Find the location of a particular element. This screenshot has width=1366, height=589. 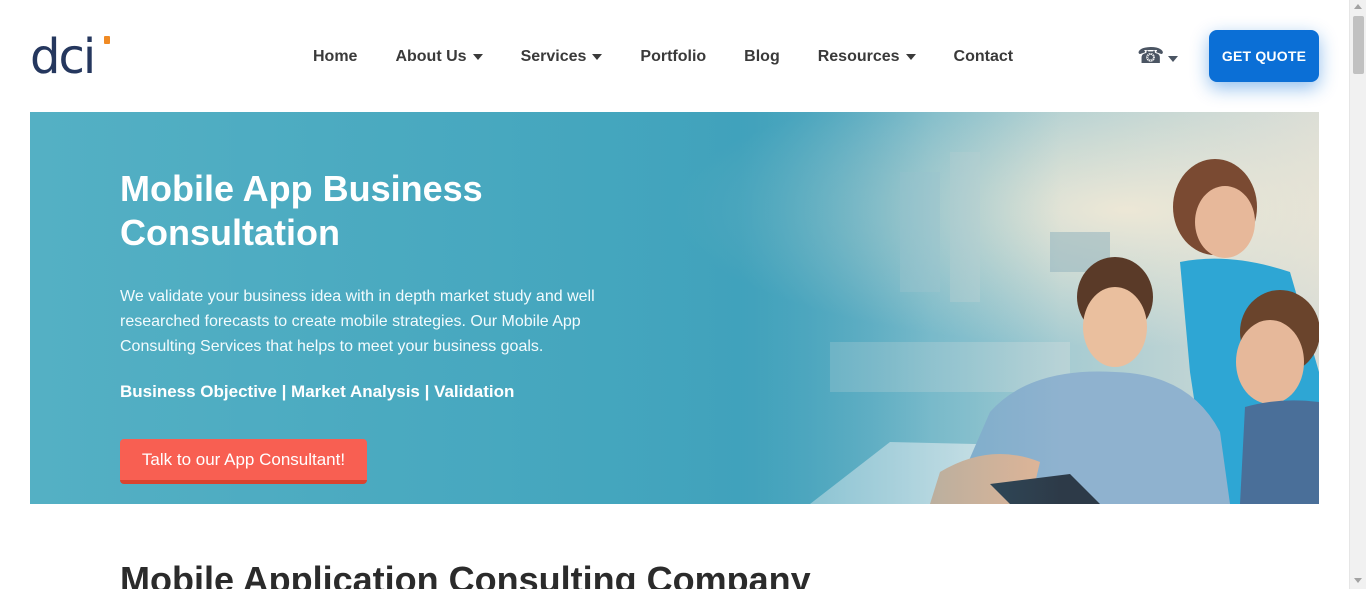

scroll-thumb is located at coordinates (1358, 45).